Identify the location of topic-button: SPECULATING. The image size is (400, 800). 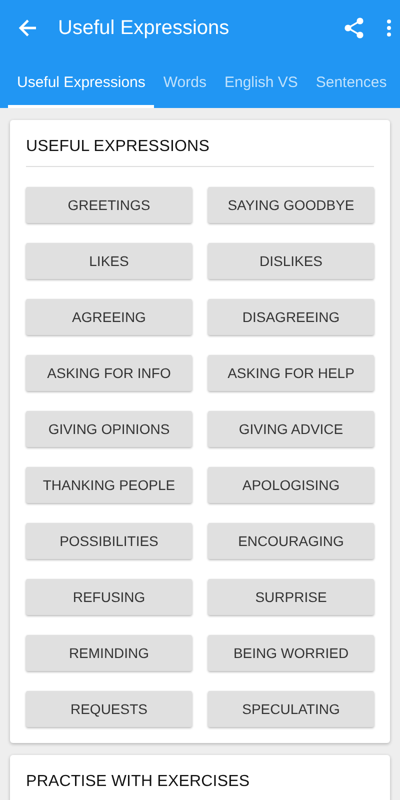
(291, 709).